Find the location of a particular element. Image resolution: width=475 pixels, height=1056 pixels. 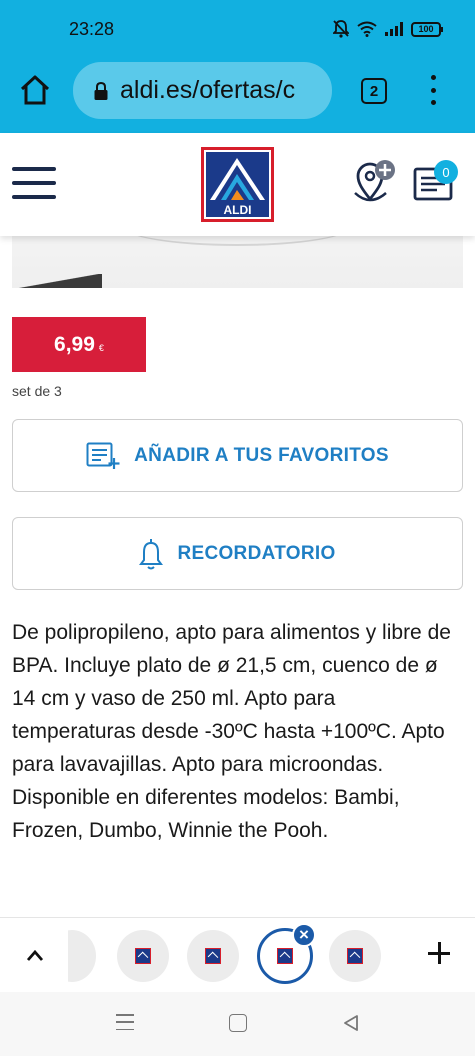

unit-info: set de 3 is located at coordinates (37, 391).